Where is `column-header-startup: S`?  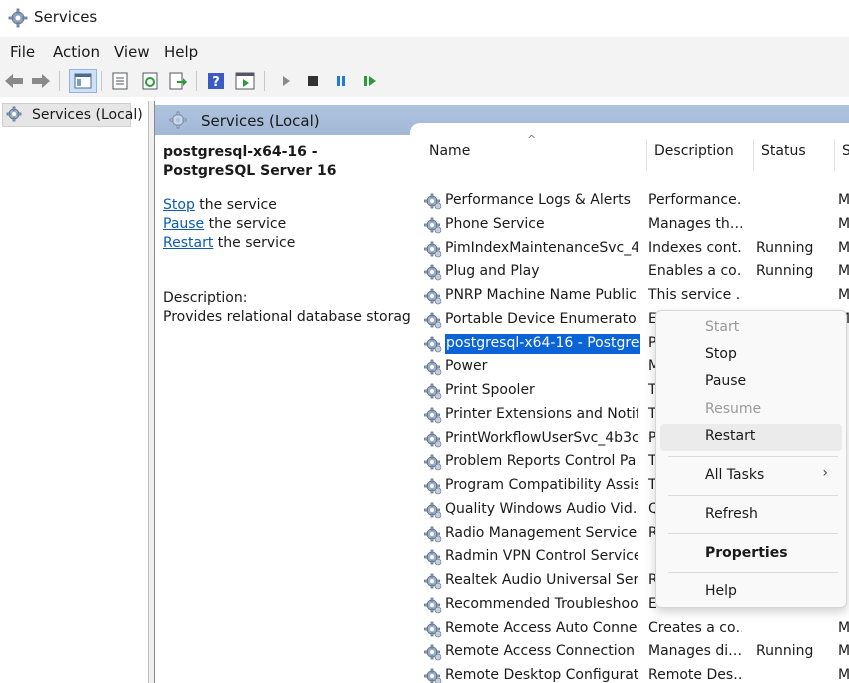 column-header-startup: S is located at coordinates (845, 151).